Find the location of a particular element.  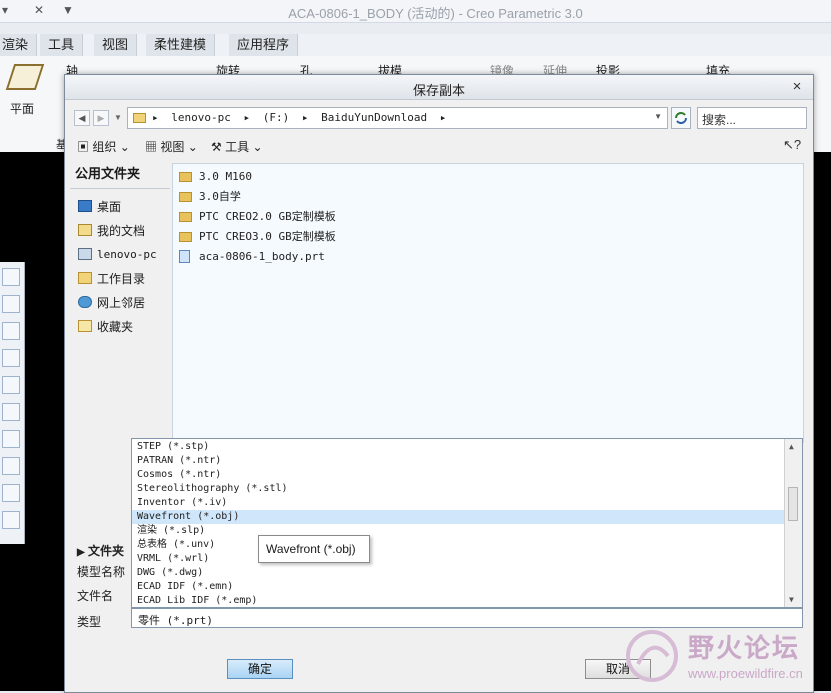

dialog-title-bar: 保存副本 × is located at coordinates (439, 87).